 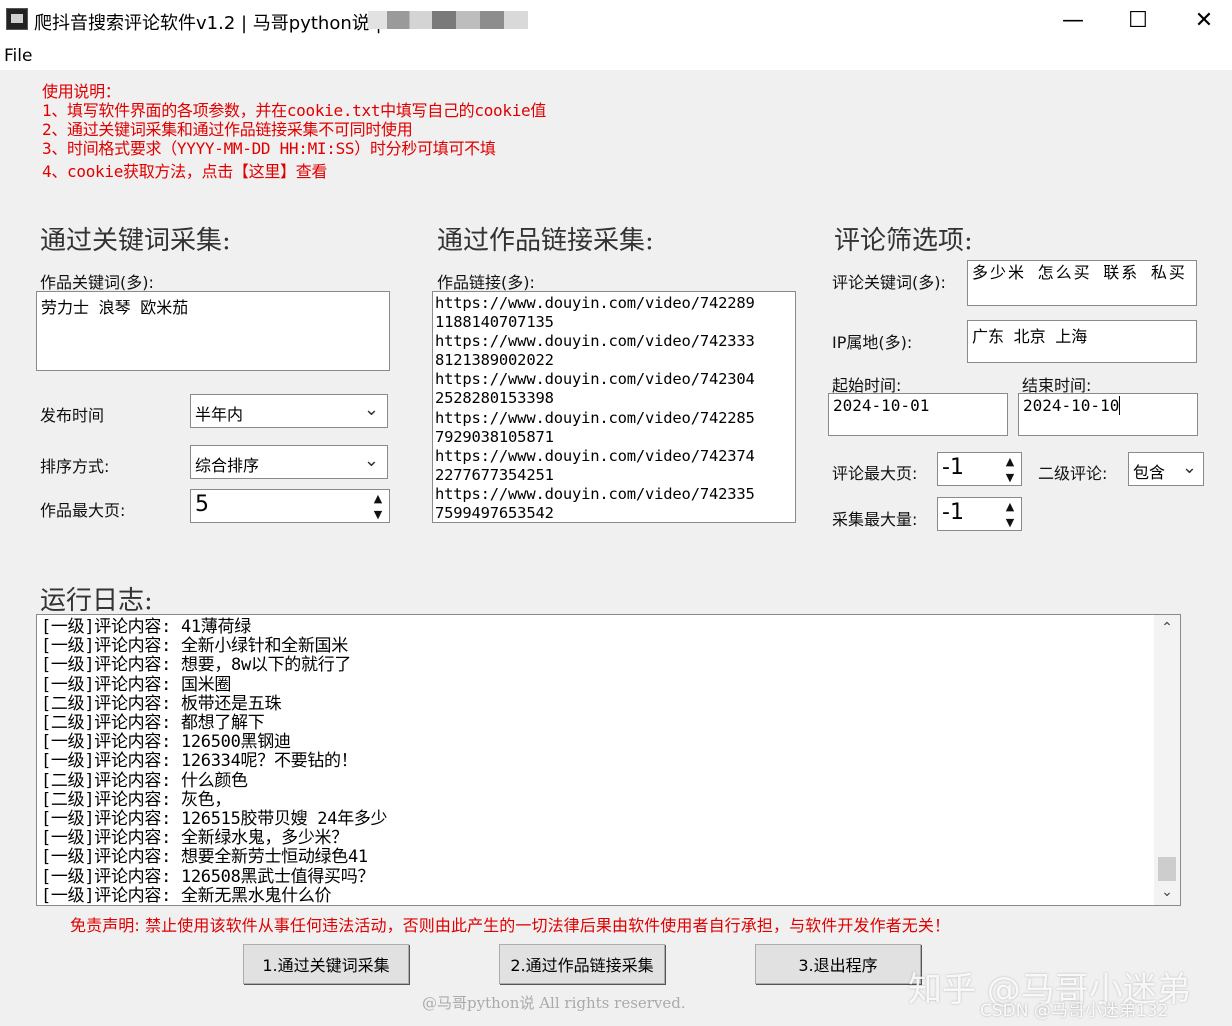 I want to click on maximize-button: ☐, so click(x=1138, y=20).